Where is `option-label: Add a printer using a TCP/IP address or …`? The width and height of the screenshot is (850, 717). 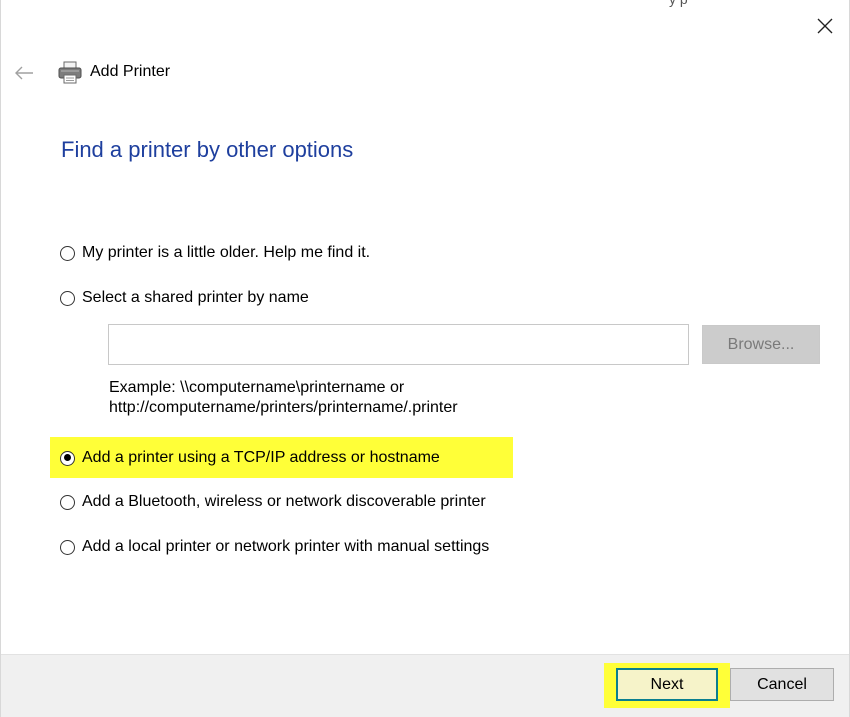
option-label: Add a printer using a TCP/IP address or … is located at coordinates (261, 457).